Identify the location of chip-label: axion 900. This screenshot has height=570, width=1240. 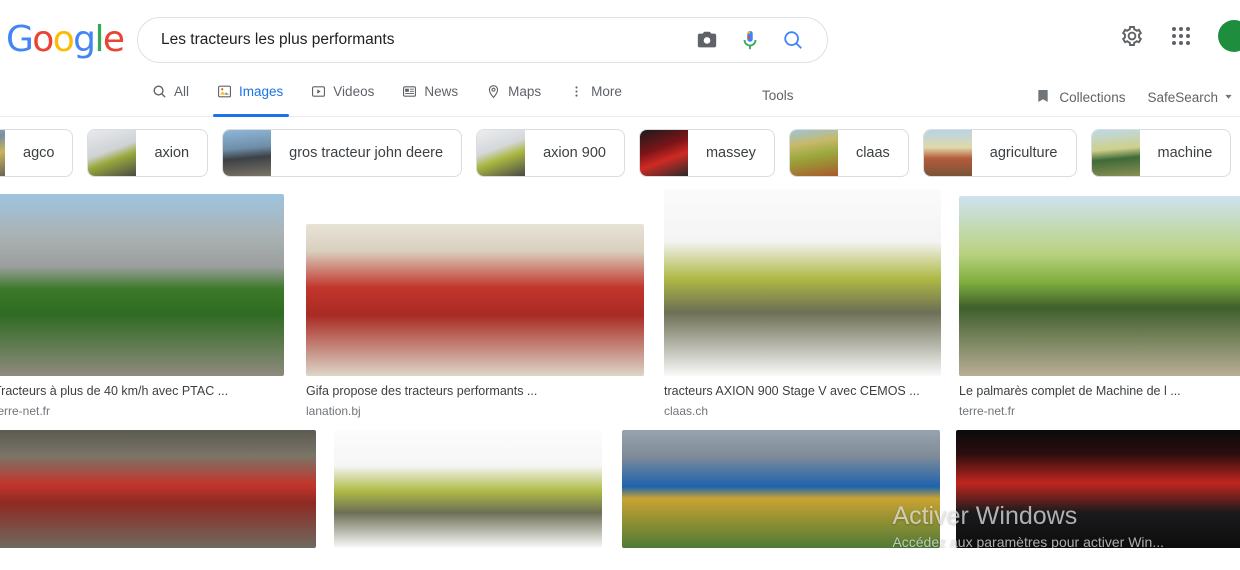
(574, 153).